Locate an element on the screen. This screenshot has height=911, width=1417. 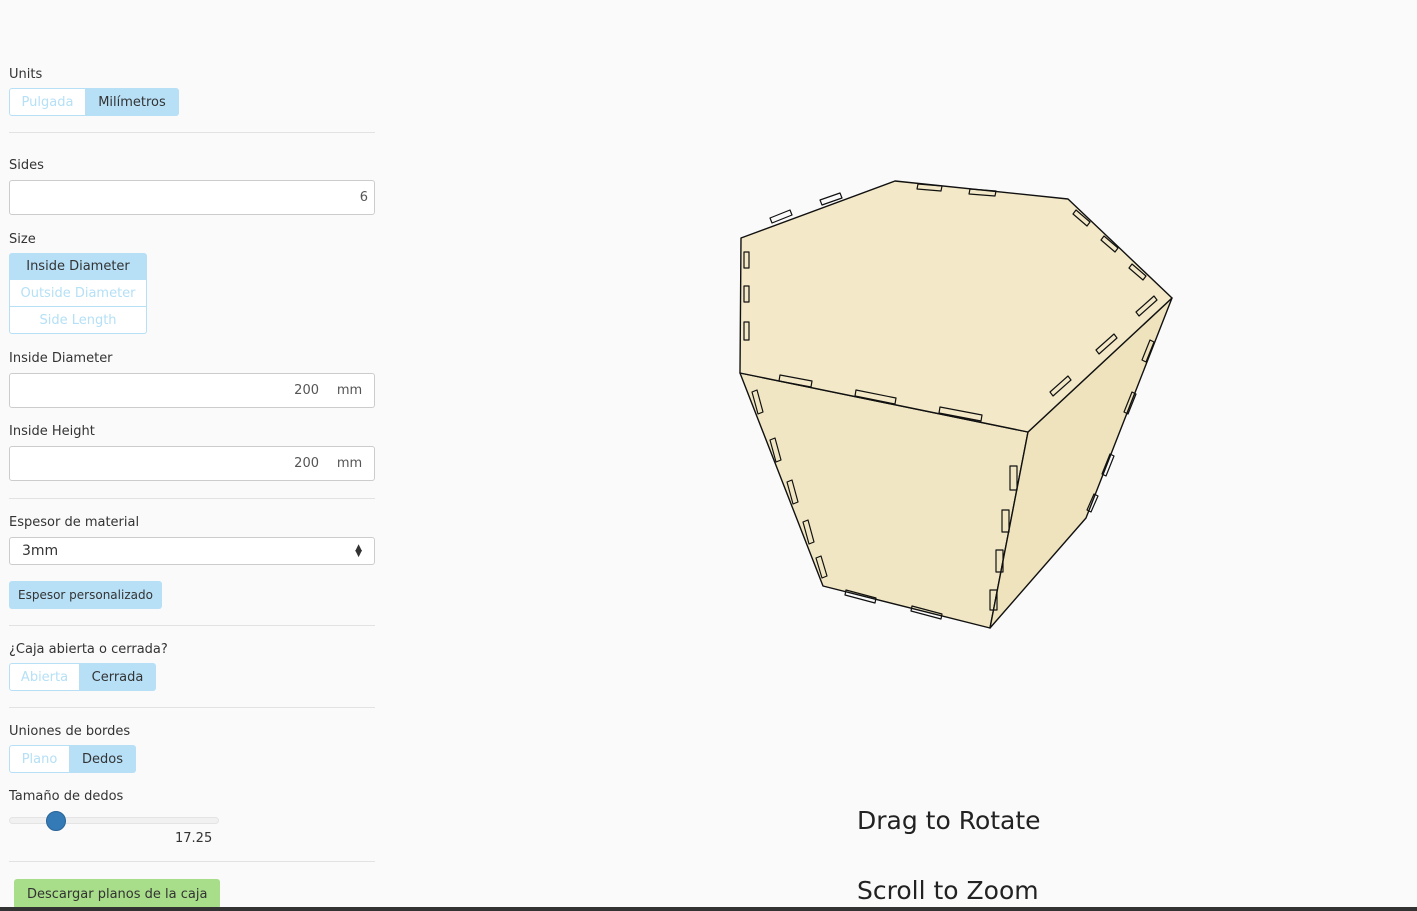
units-label: Units is located at coordinates (26, 74).